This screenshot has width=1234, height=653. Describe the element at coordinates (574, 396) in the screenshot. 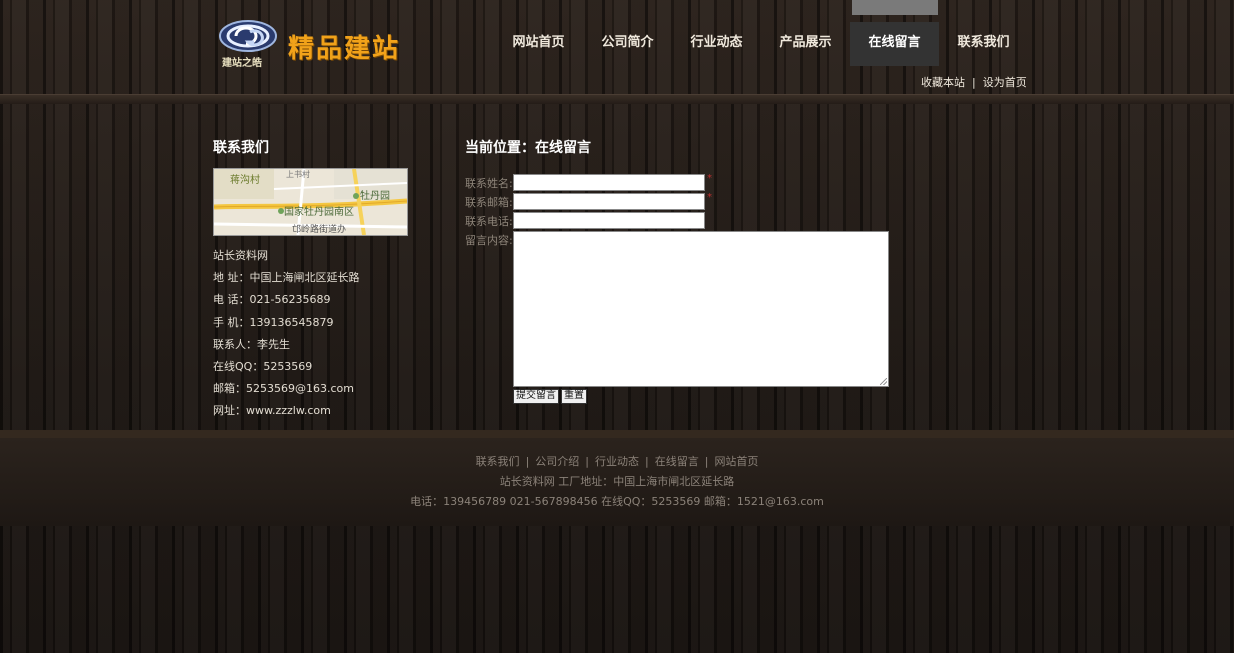

I see `reset-button: 重置` at that location.